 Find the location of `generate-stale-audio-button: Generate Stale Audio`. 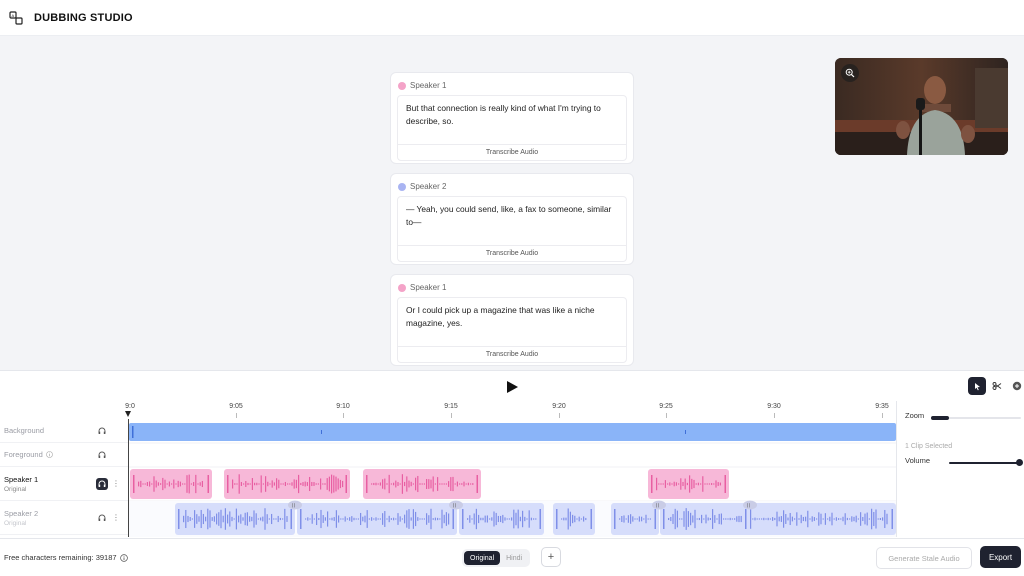

generate-stale-audio-button: Generate Stale Audio is located at coordinates (924, 558).